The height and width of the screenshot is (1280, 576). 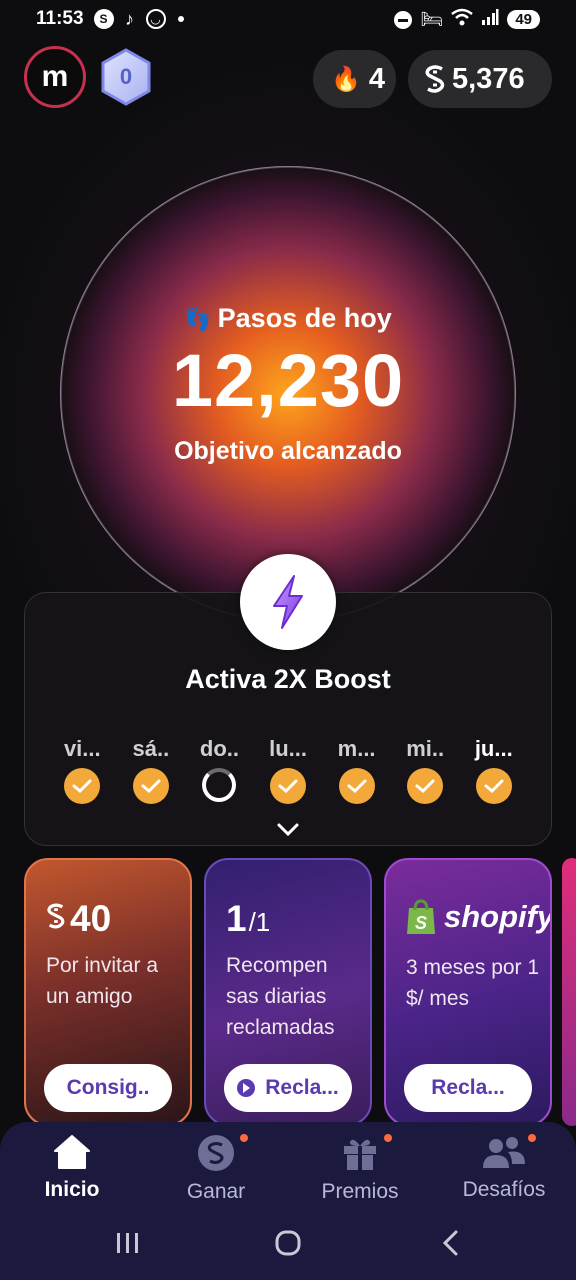 What do you see at coordinates (346, 79) in the screenshot?
I see `fire-icon: 🔥` at bounding box center [346, 79].